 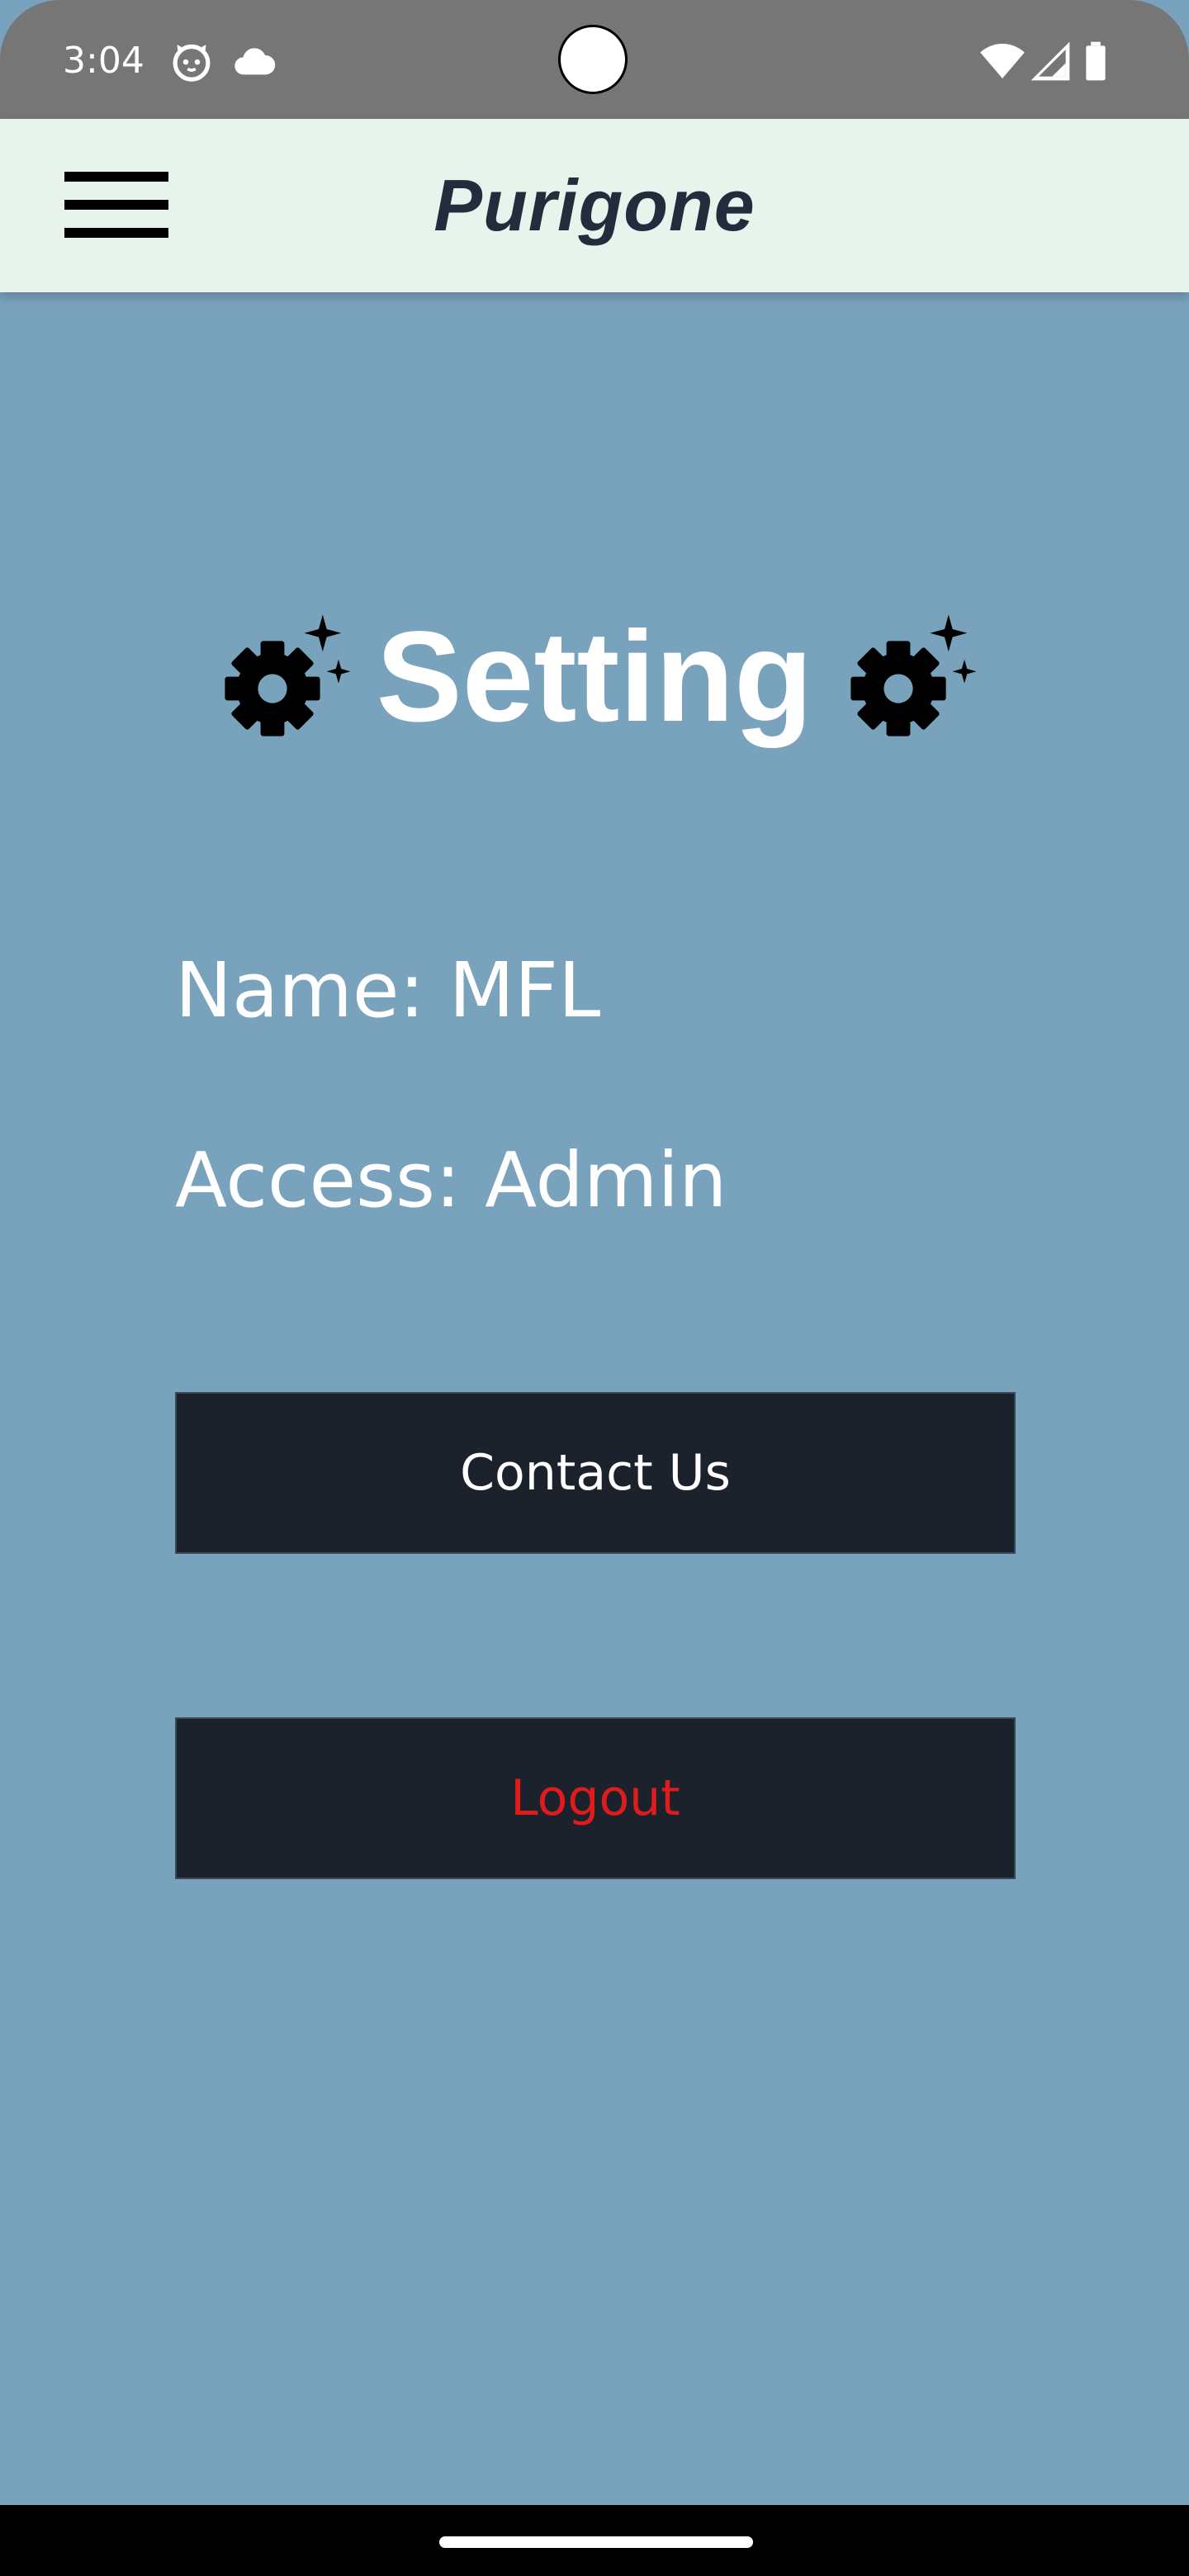 I want to click on status-bar: 3:04, so click(x=594, y=59).